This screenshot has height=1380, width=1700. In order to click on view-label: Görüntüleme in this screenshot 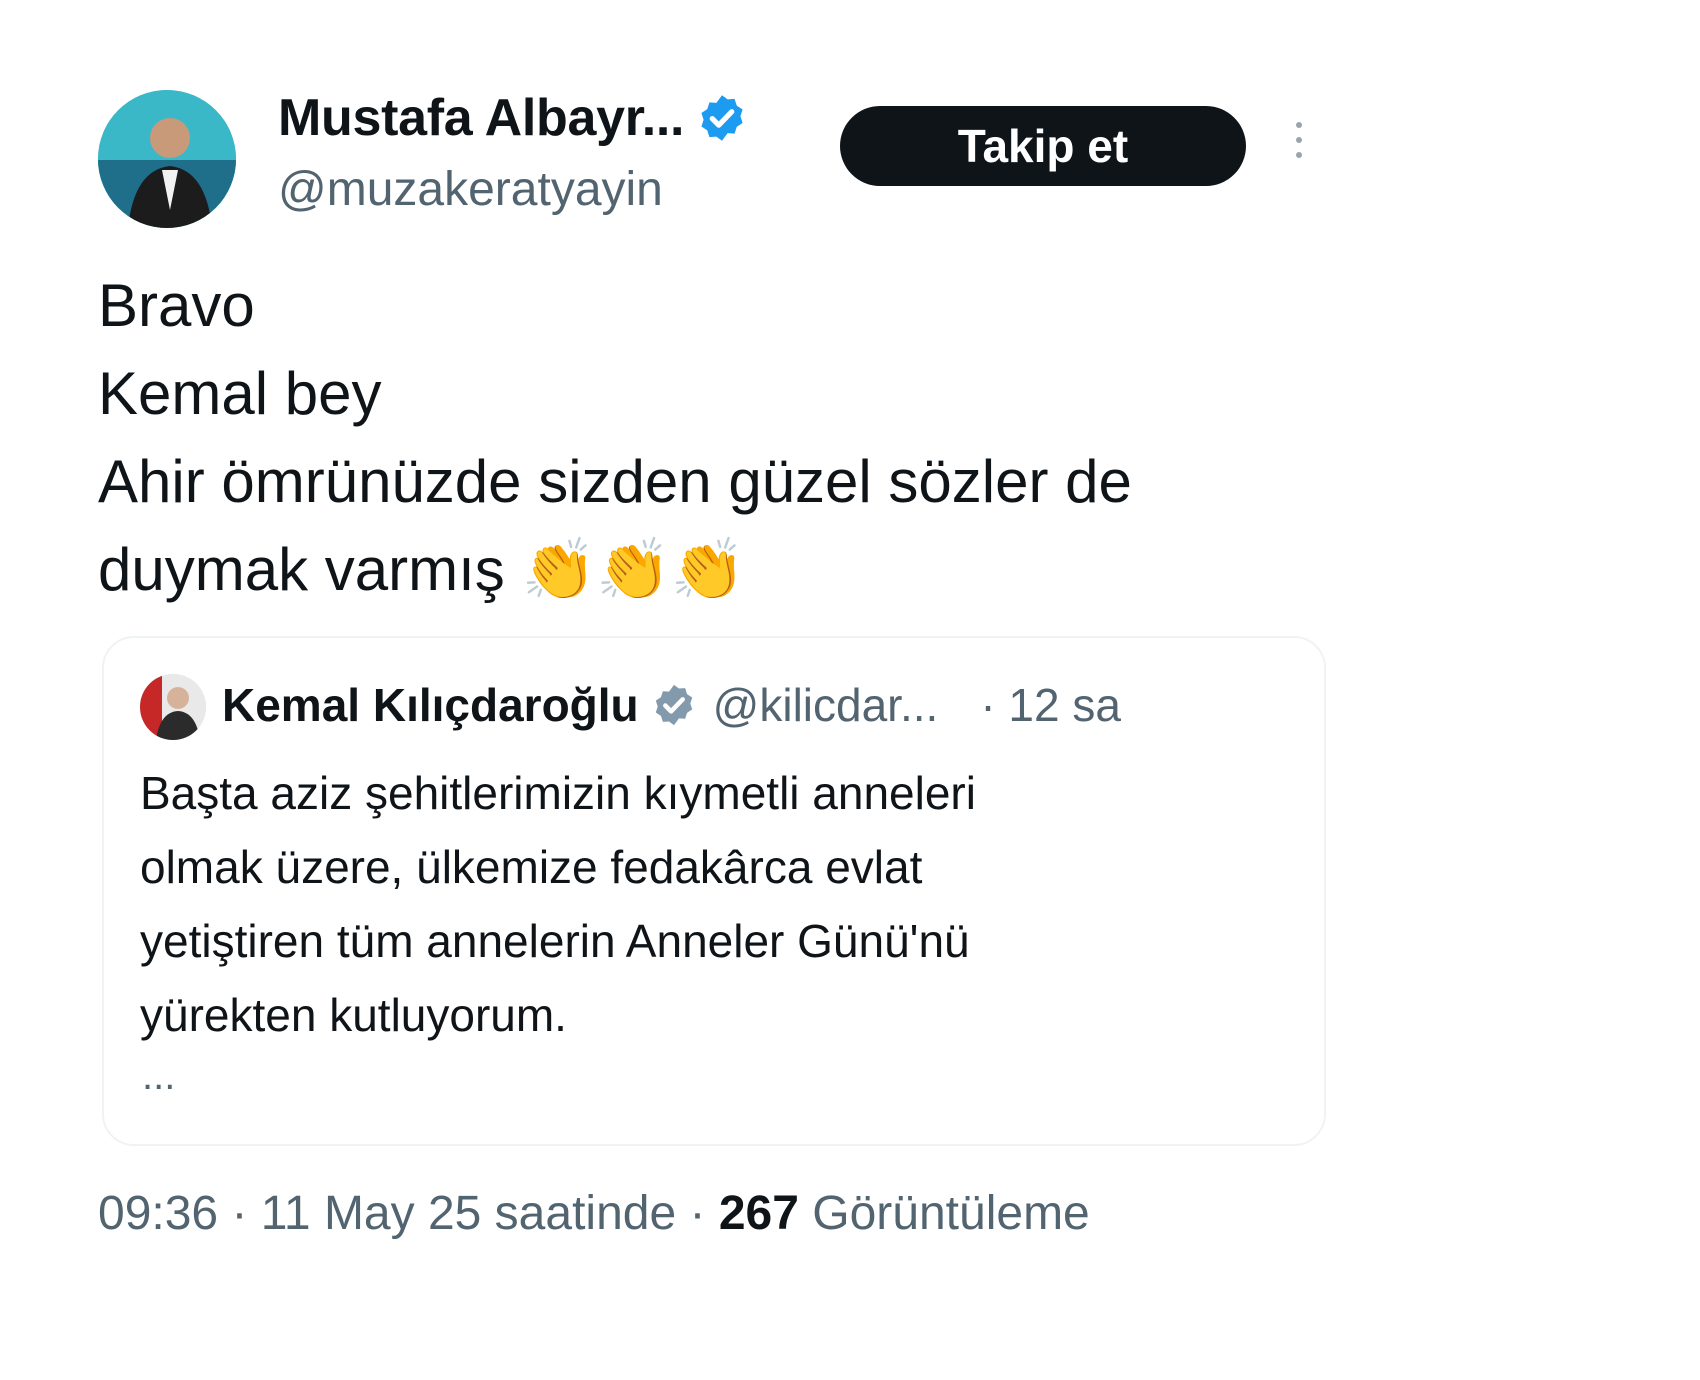, I will do `click(951, 1213)`.